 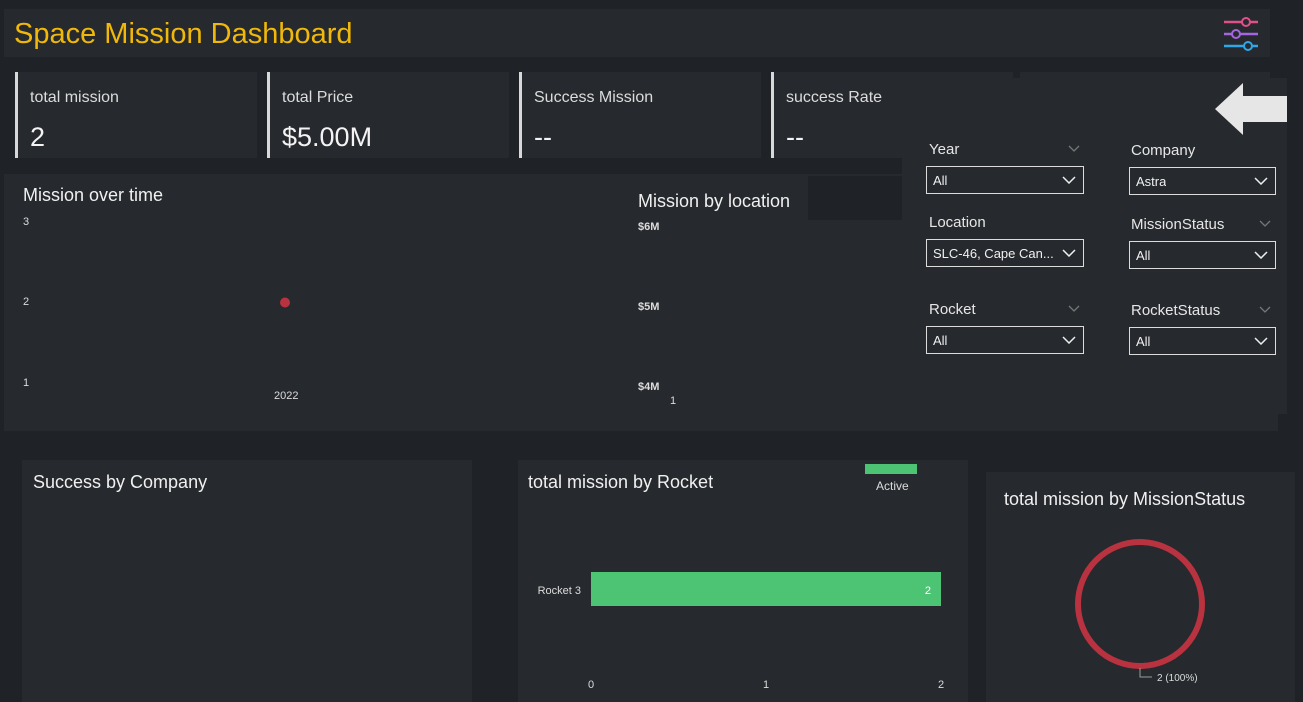 I want to click on dashboard-header: Space Mission Dashboard, so click(x=637, y=33).